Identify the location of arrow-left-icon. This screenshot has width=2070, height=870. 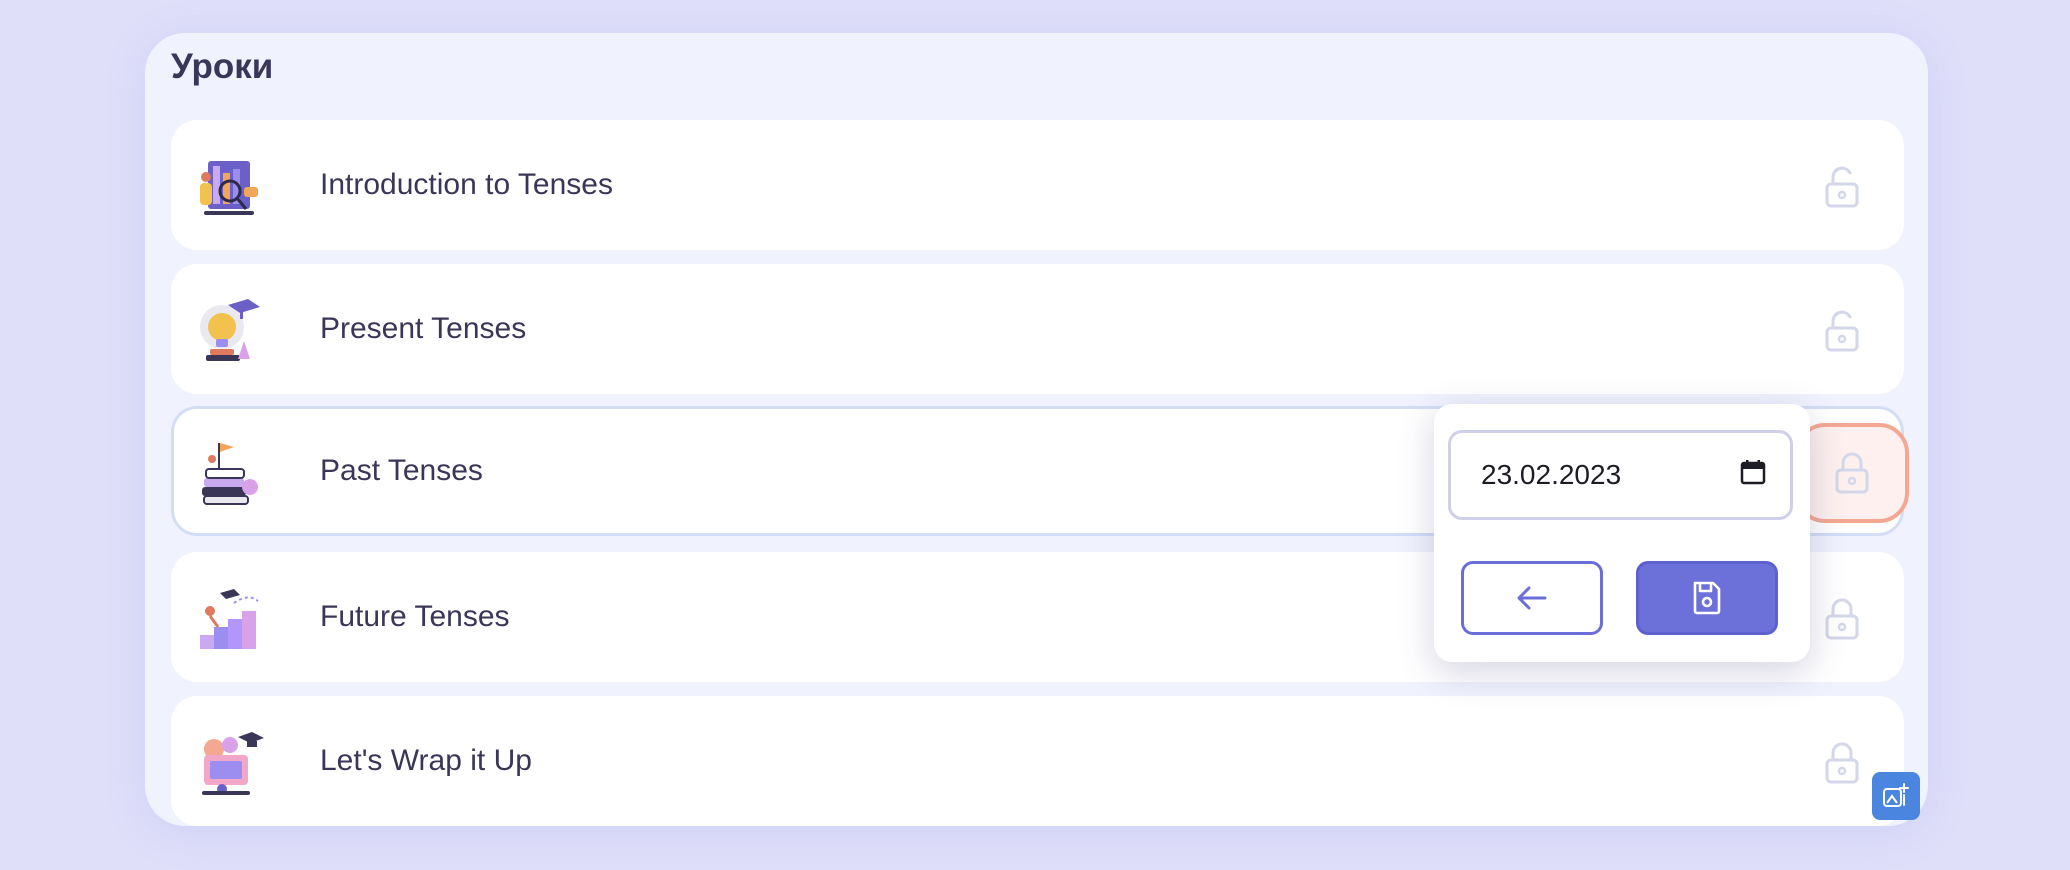
(1532, 598).